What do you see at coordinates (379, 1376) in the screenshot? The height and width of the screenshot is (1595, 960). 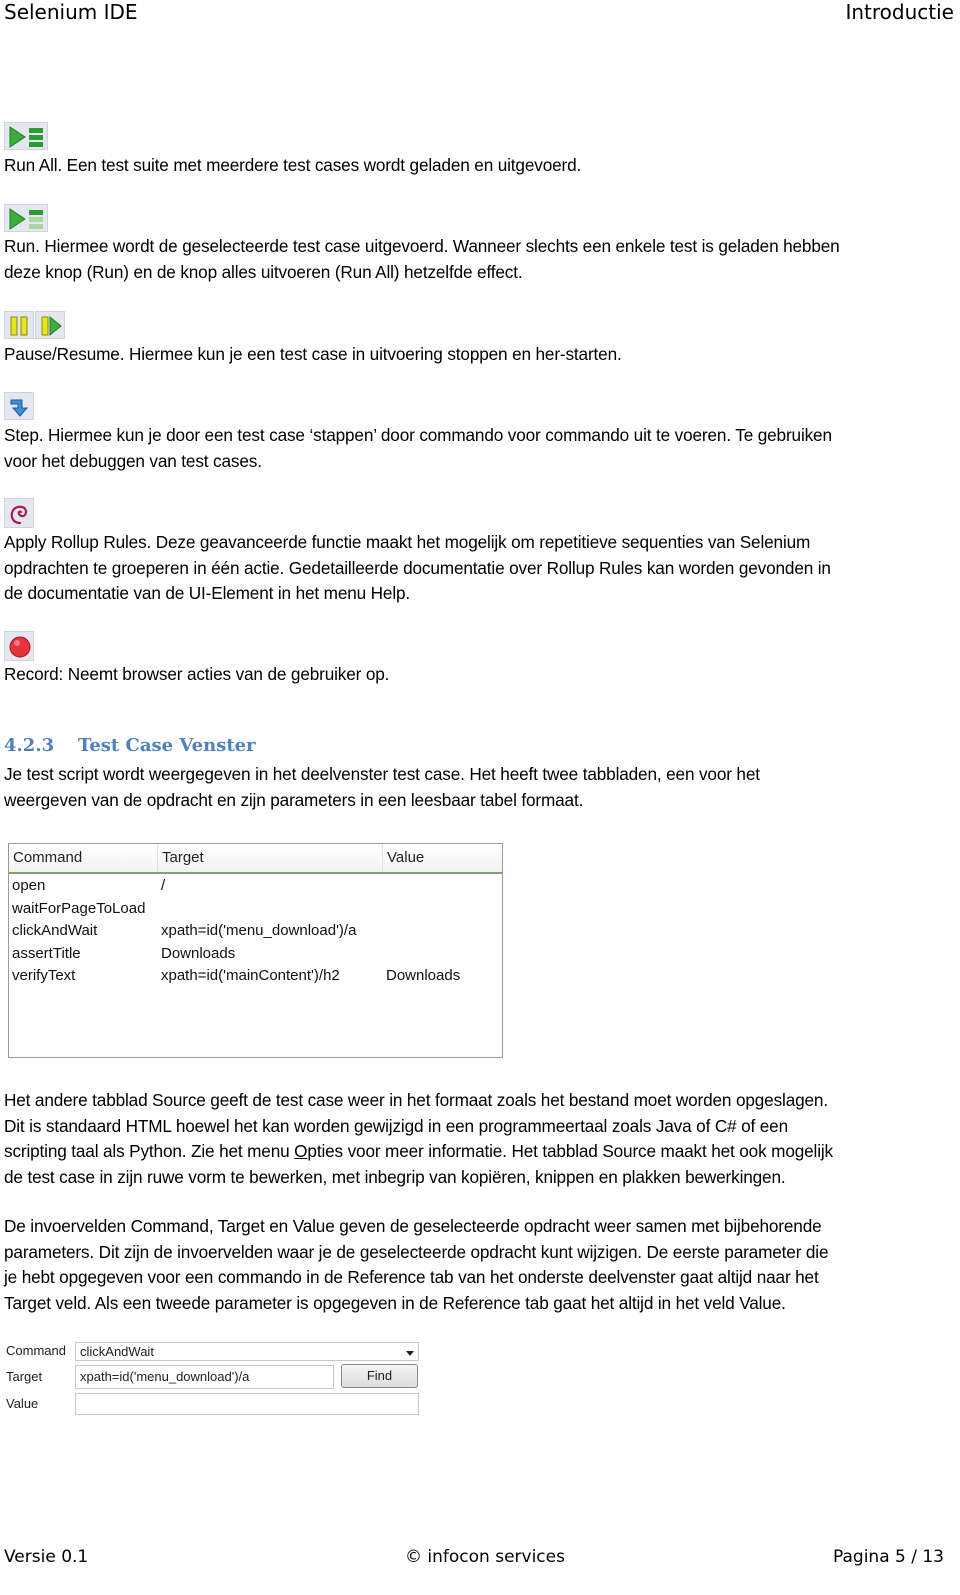 I see `find-button: Find` at bounding box center [379, 1376].